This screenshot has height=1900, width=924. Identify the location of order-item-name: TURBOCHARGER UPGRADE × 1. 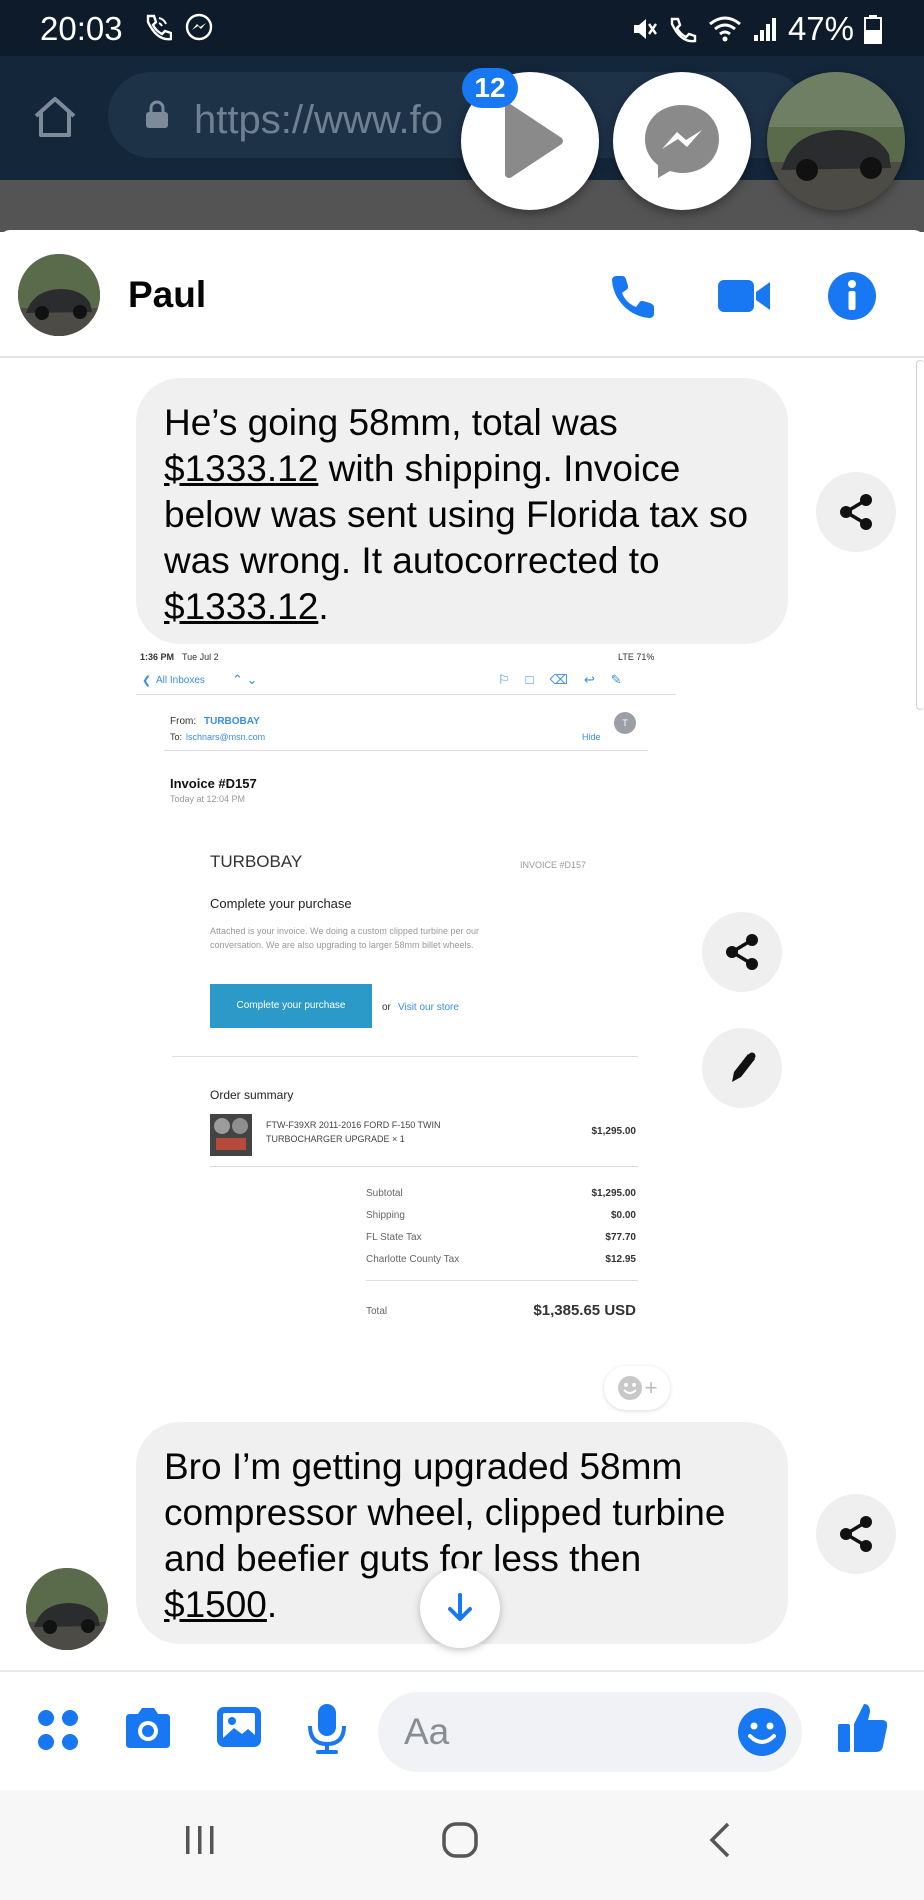
(335, 1139).